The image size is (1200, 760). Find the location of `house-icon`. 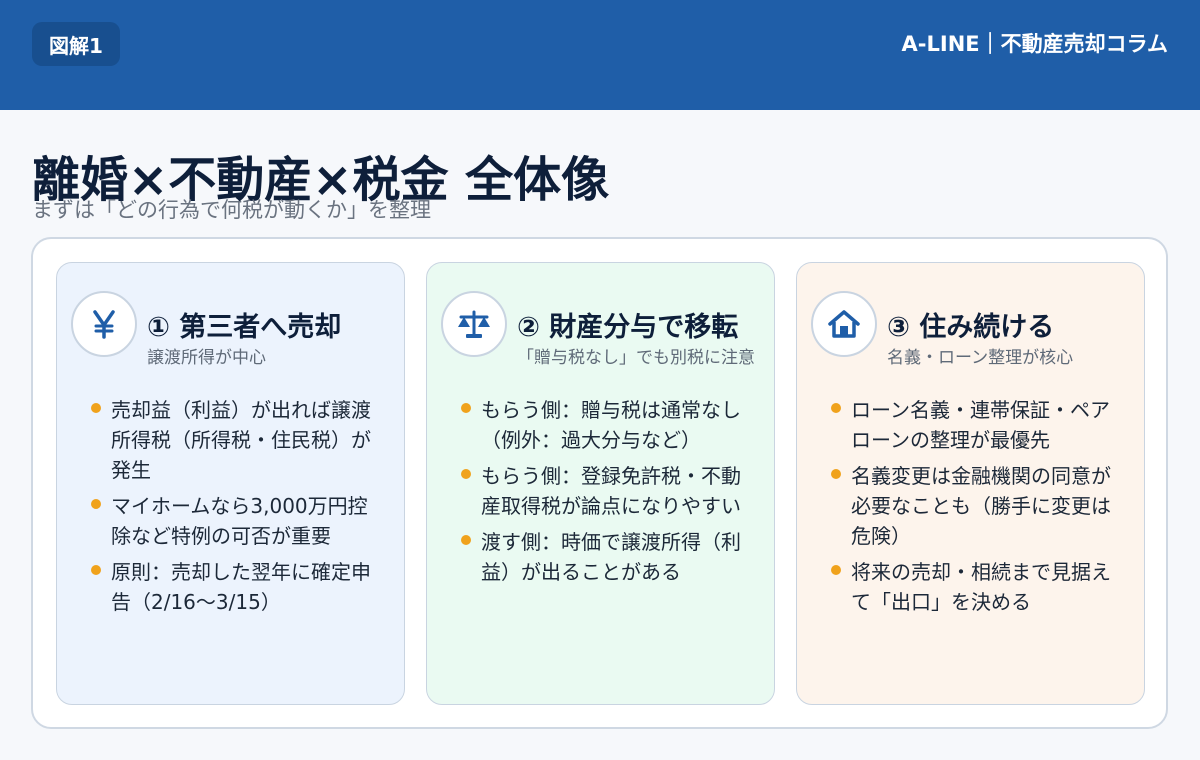

house-icon is located at coordinates (844, 324).